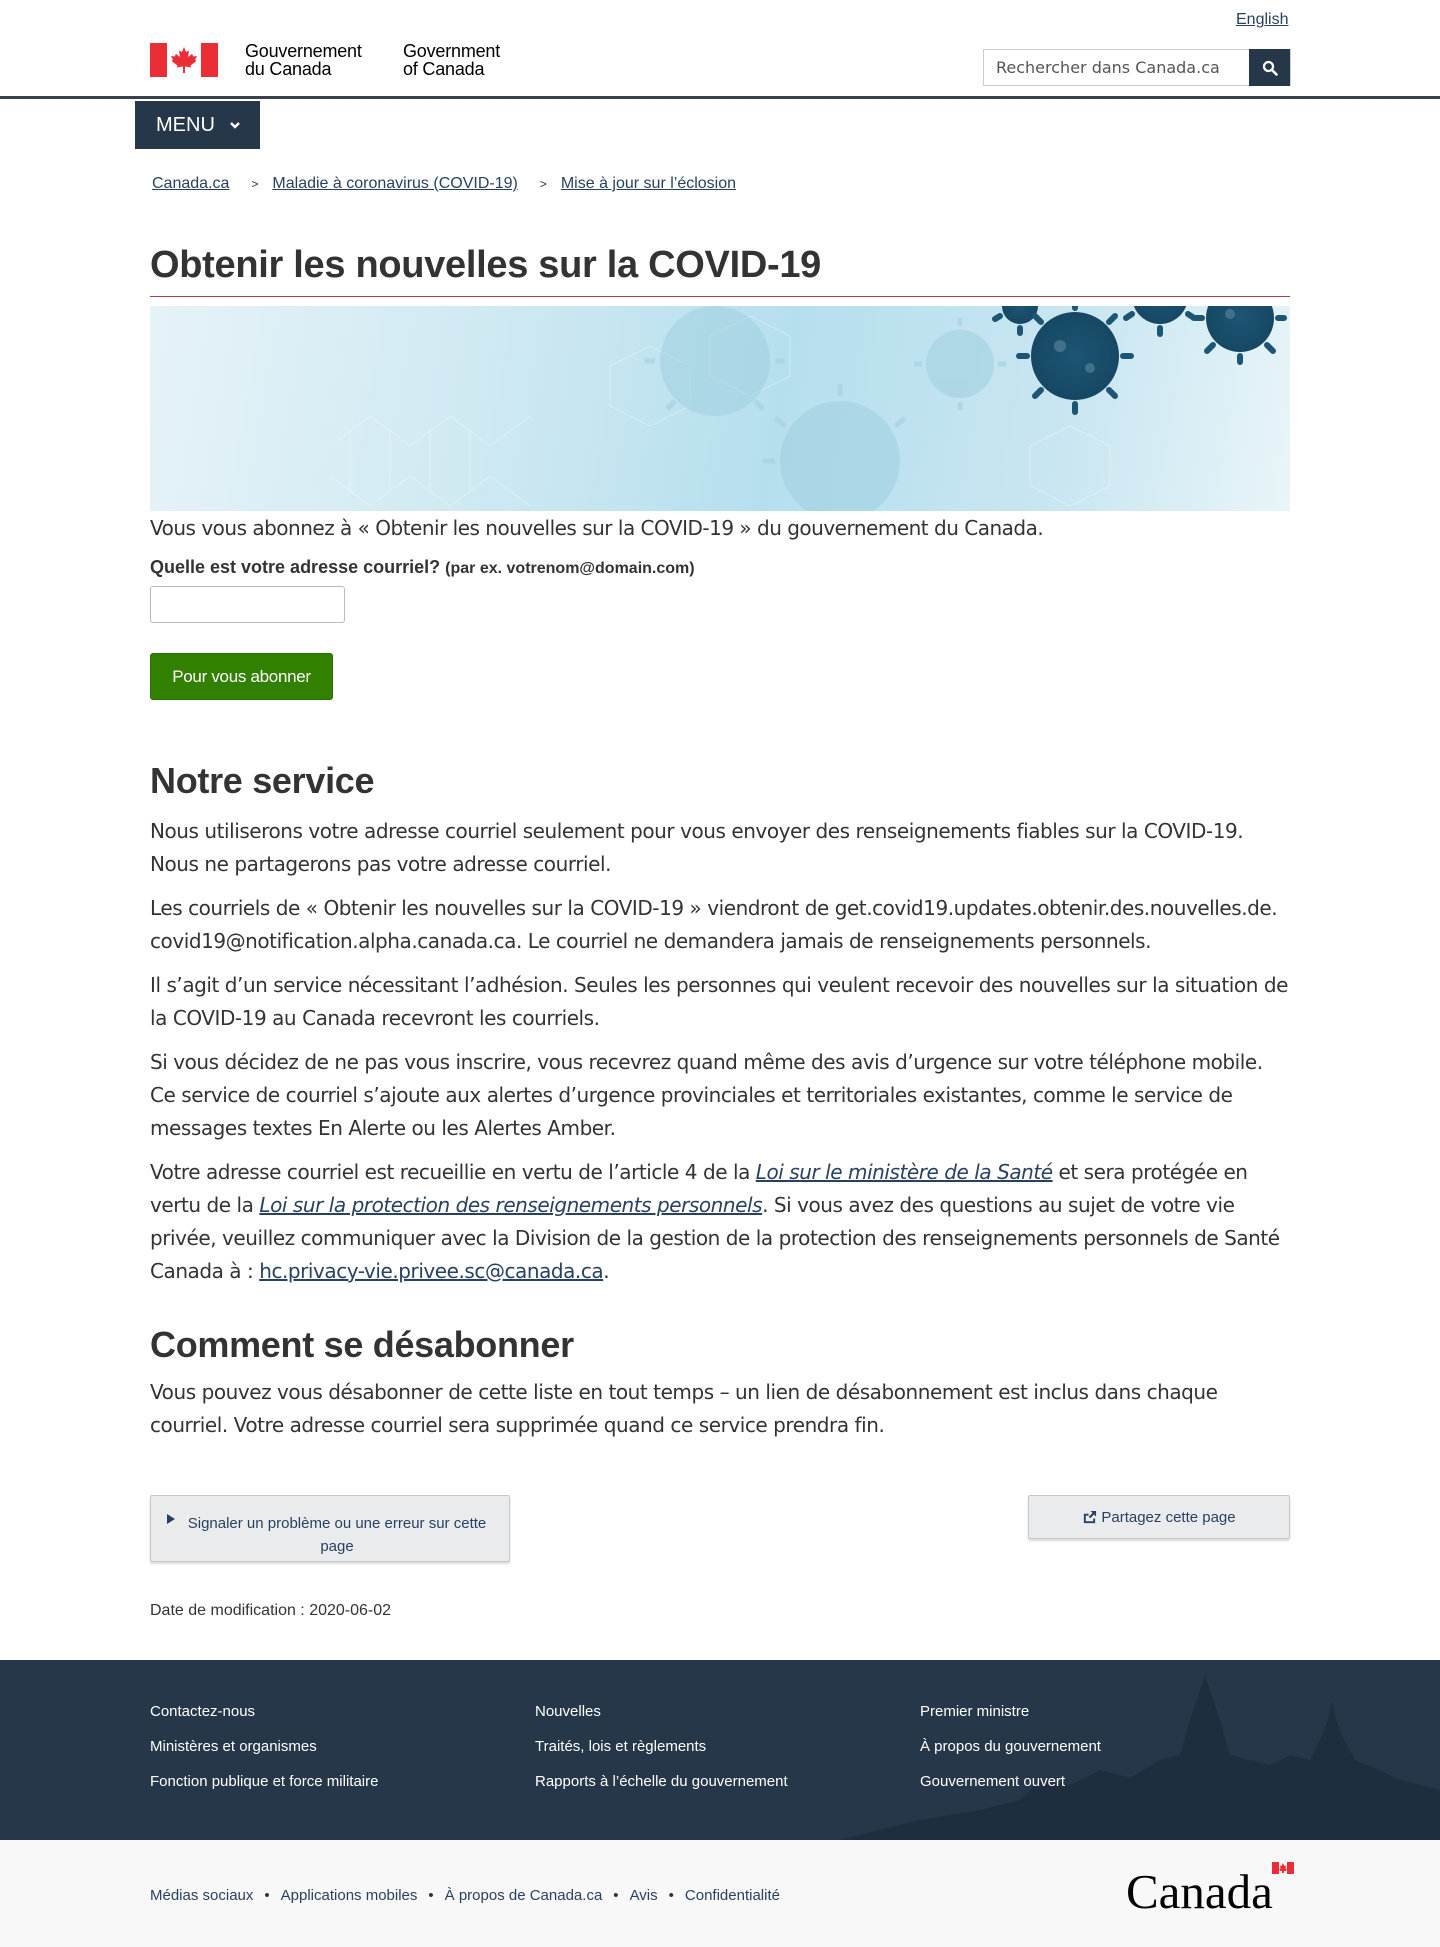 Image resolution: width=1440 pixels, height=1947 pixels. I want to click on footer-link-departments: Ministères et organismes, so click(264, 1746).